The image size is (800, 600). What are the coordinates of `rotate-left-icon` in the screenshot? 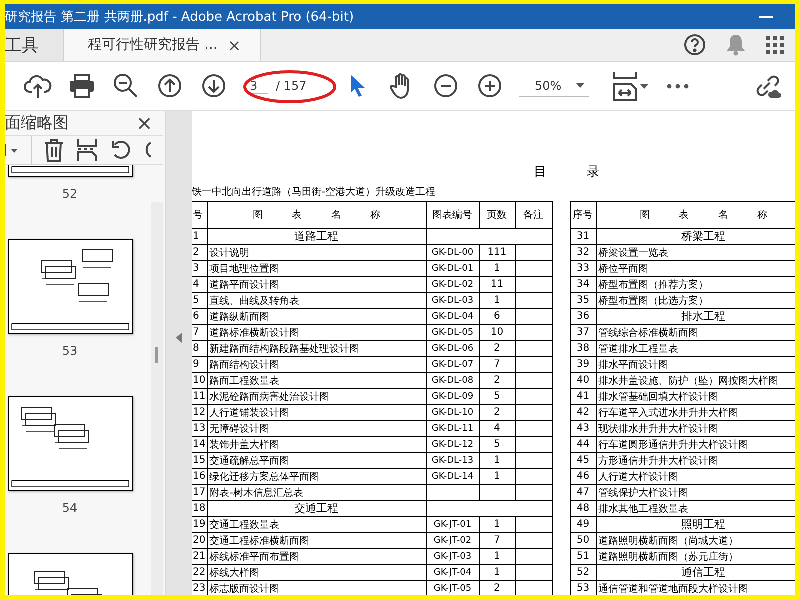 It's located at (121, 150).